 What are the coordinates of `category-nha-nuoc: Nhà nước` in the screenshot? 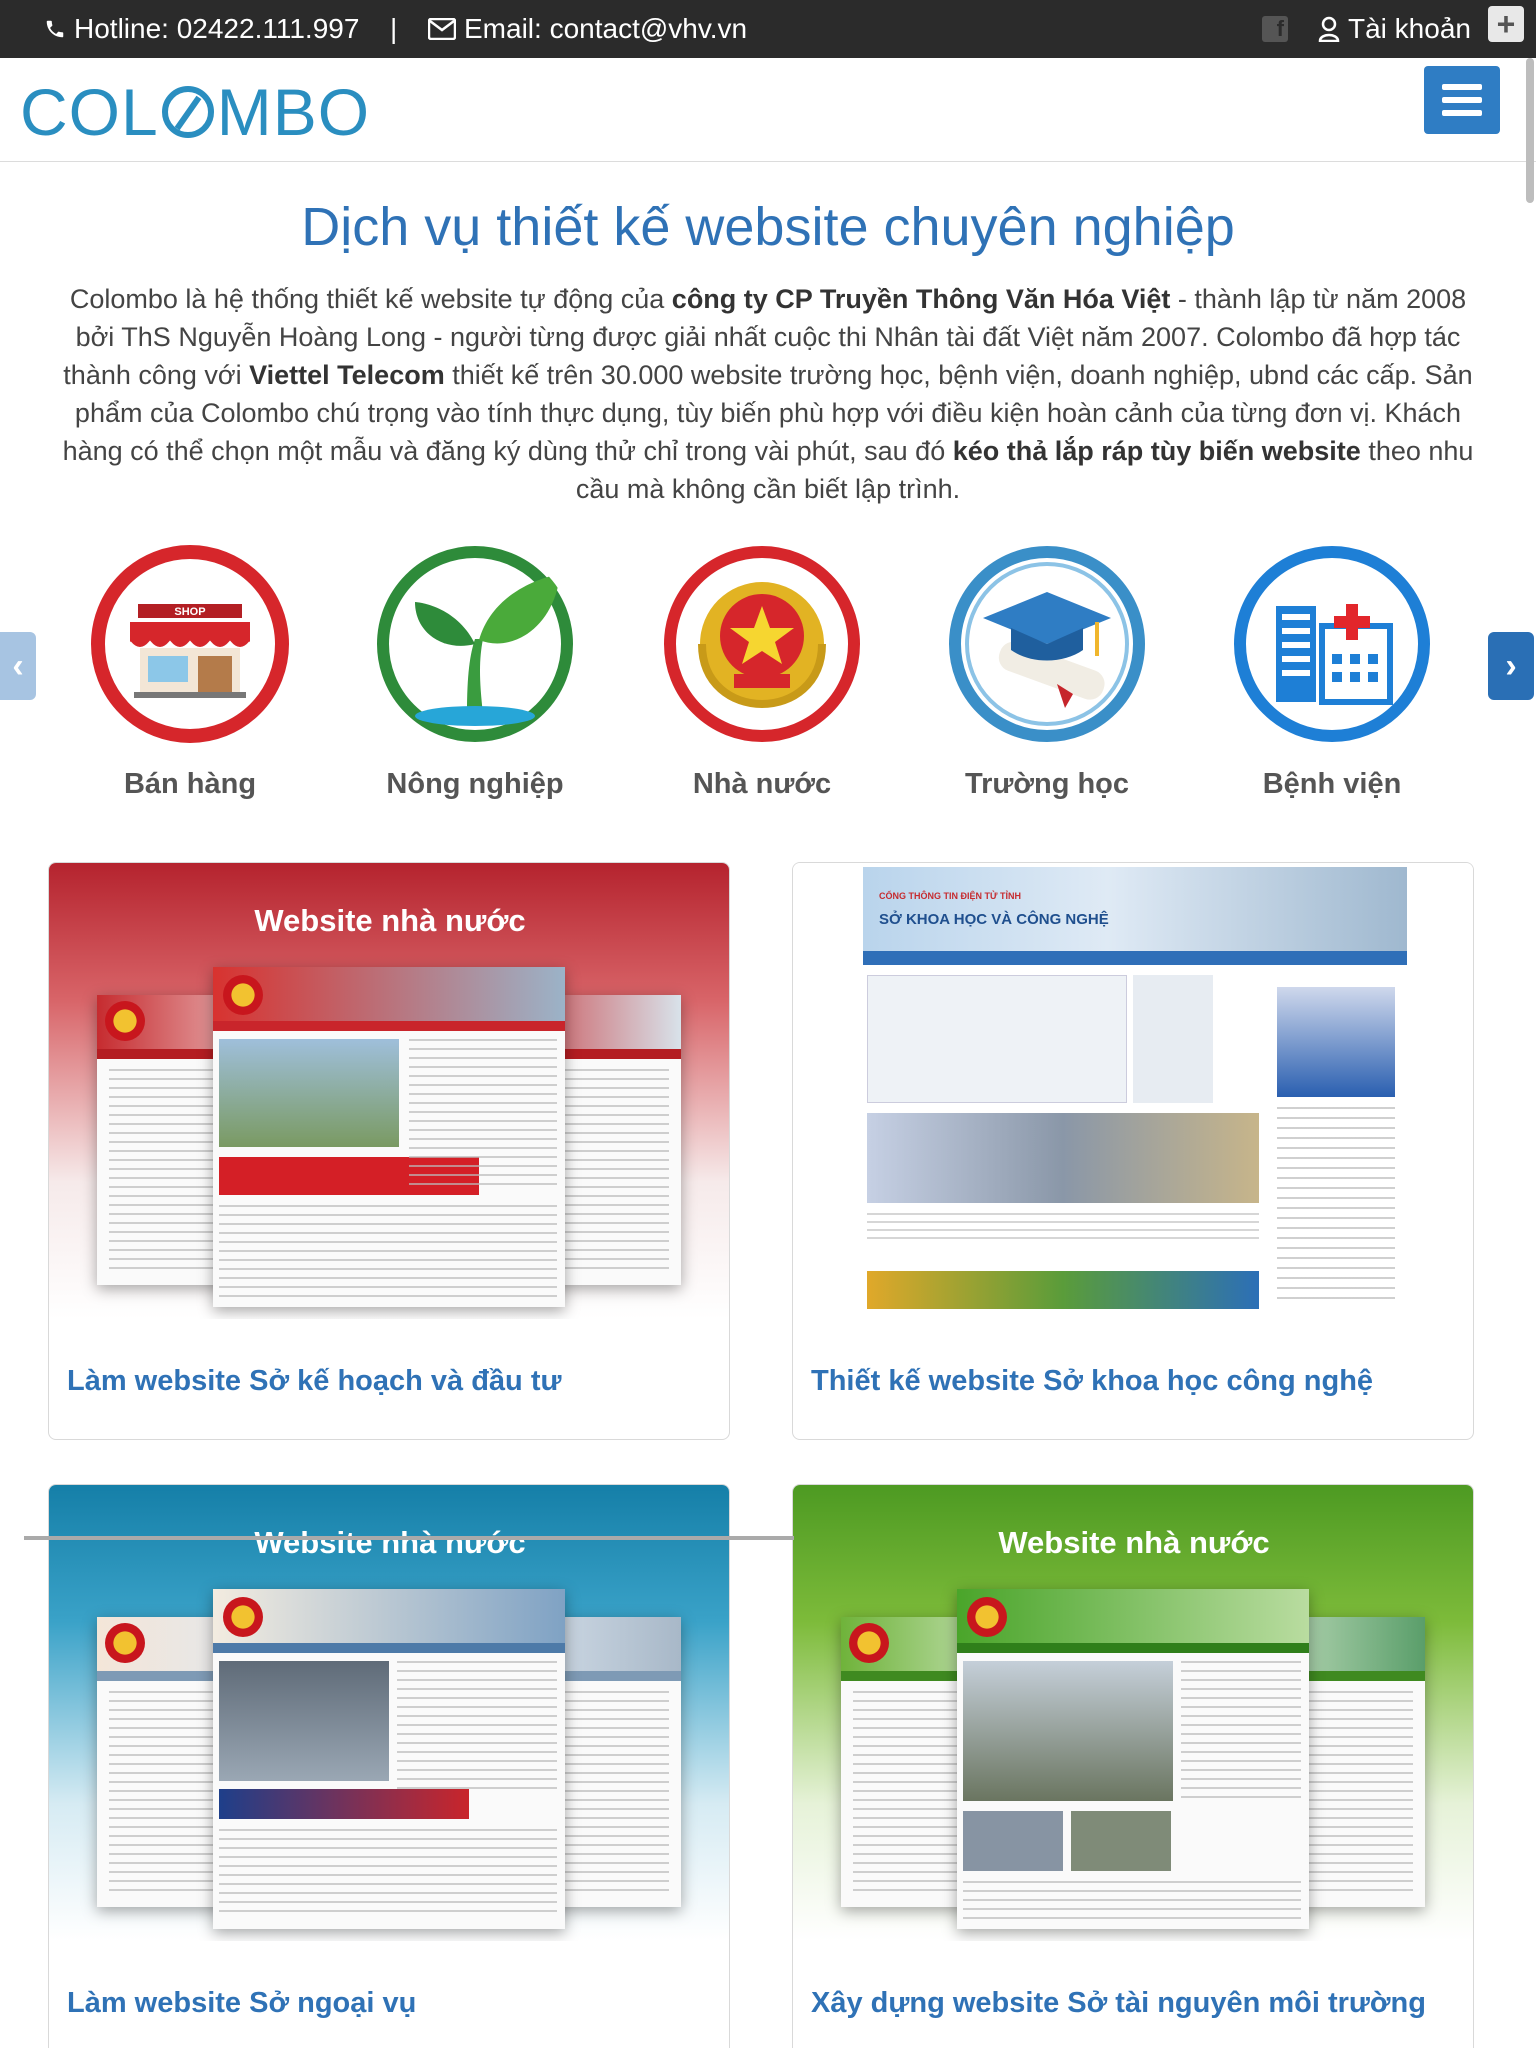 It's located at (762, 672).